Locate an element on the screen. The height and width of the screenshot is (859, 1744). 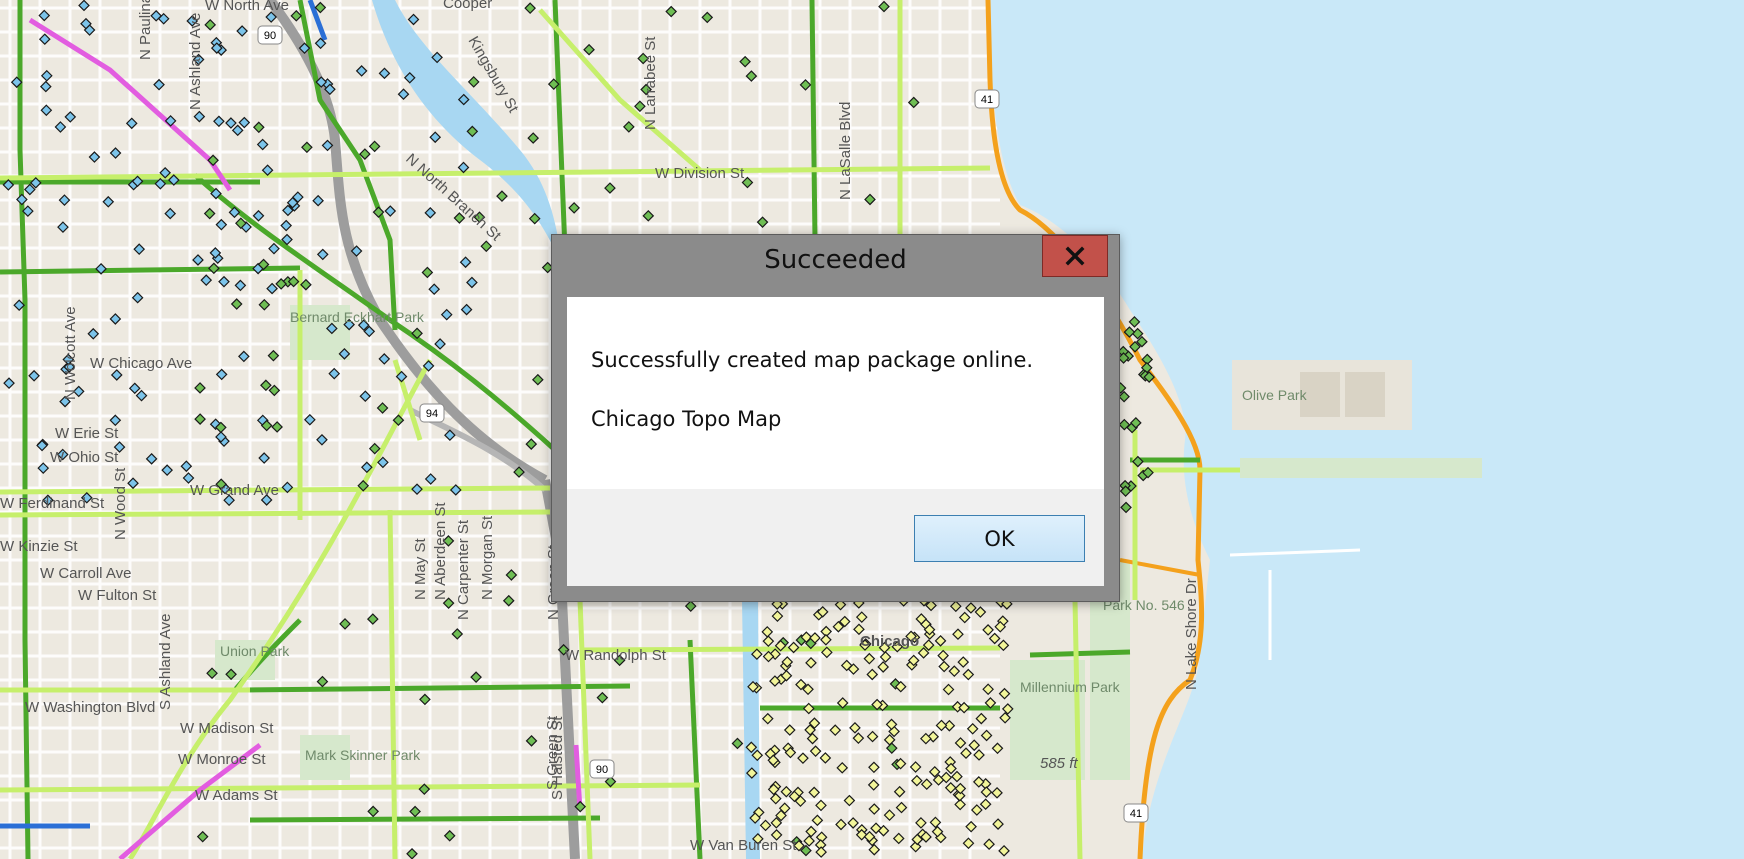
elevation-label: 585 ft is located at coordinates (1059, 763).